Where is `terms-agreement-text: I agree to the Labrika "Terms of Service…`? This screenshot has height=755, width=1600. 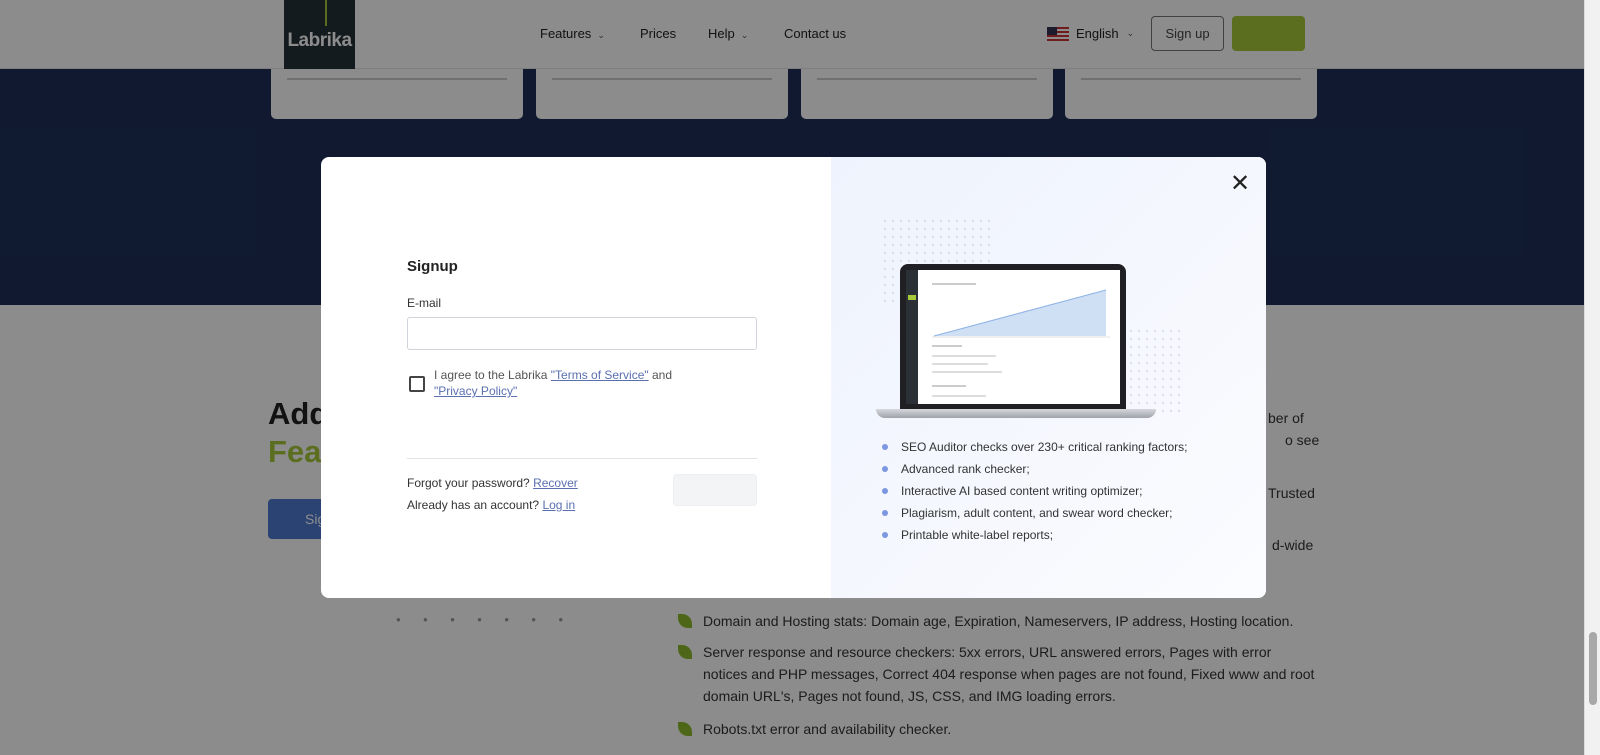 terms-agreement-text: I agree to the Labrika "Terms of Service… is located at coordinates (584, 383).